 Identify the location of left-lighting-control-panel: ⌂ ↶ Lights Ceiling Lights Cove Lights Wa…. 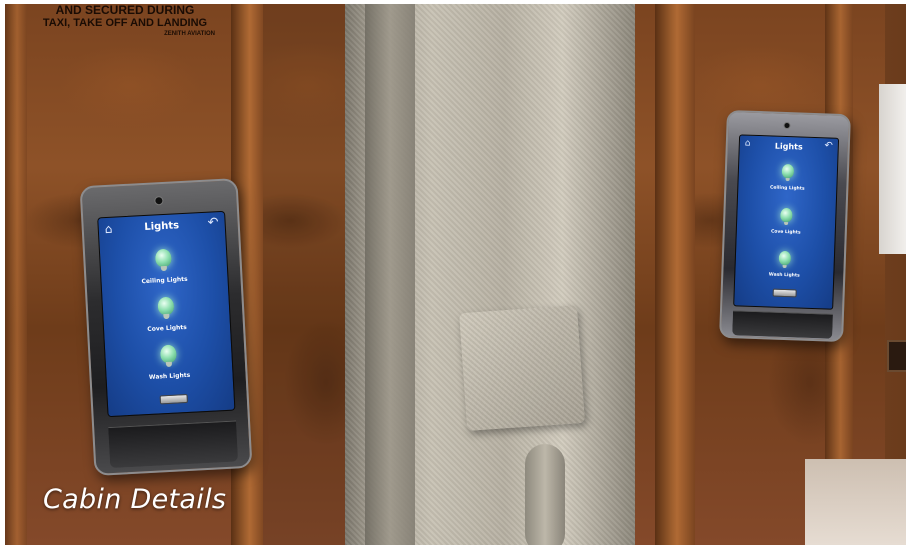
(166, 327).